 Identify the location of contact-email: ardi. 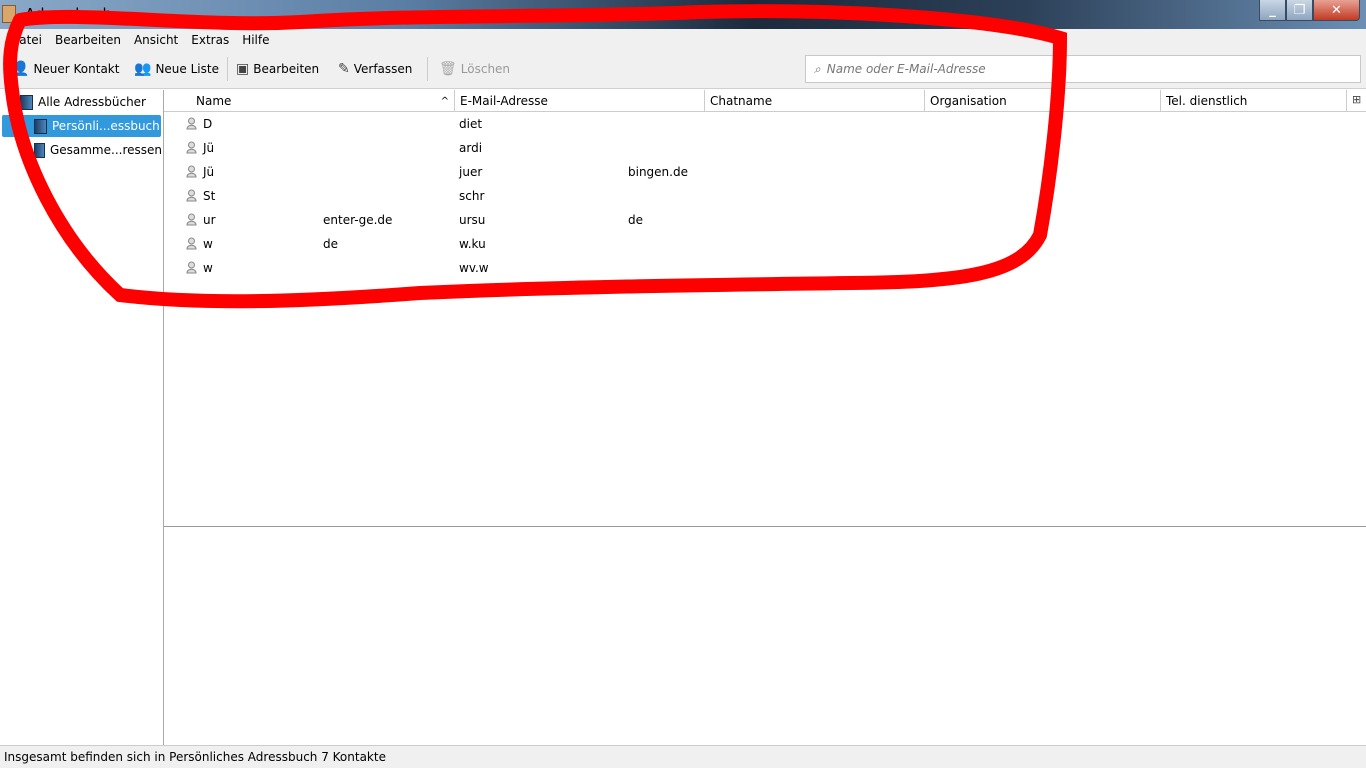
(471, 148).